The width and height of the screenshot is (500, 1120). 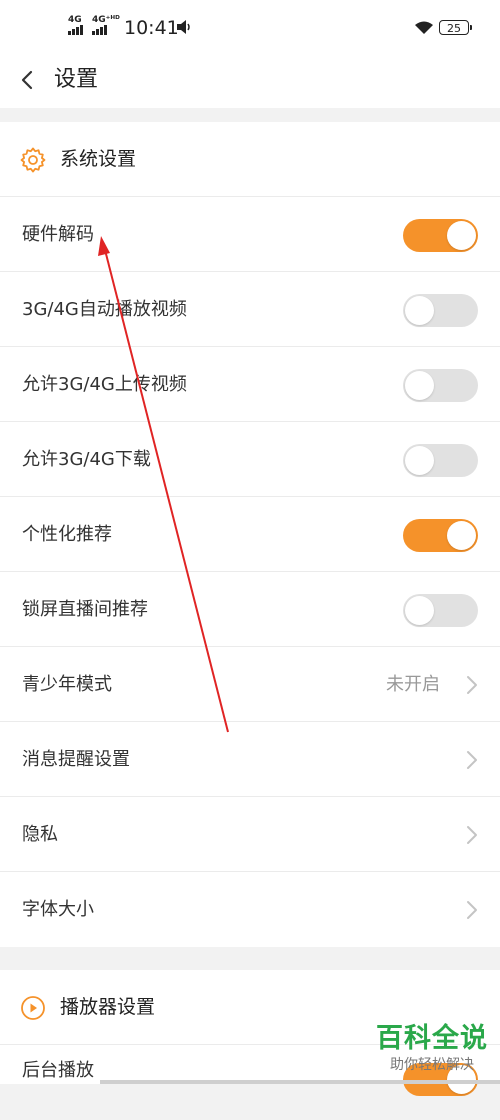 What do you see at coordinates (300, 1082) in the screenshot?
I see `bottom-bar-strip` at bounding box center [300, 1082].